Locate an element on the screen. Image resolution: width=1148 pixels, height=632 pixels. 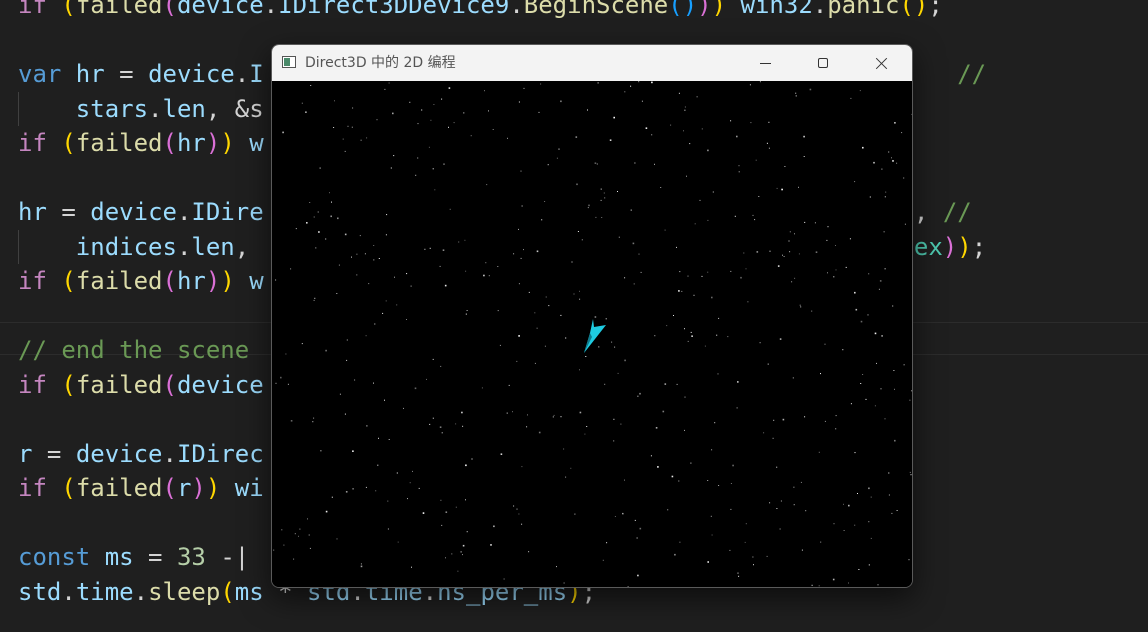
code-token: I is located at coordinates (256, 74).